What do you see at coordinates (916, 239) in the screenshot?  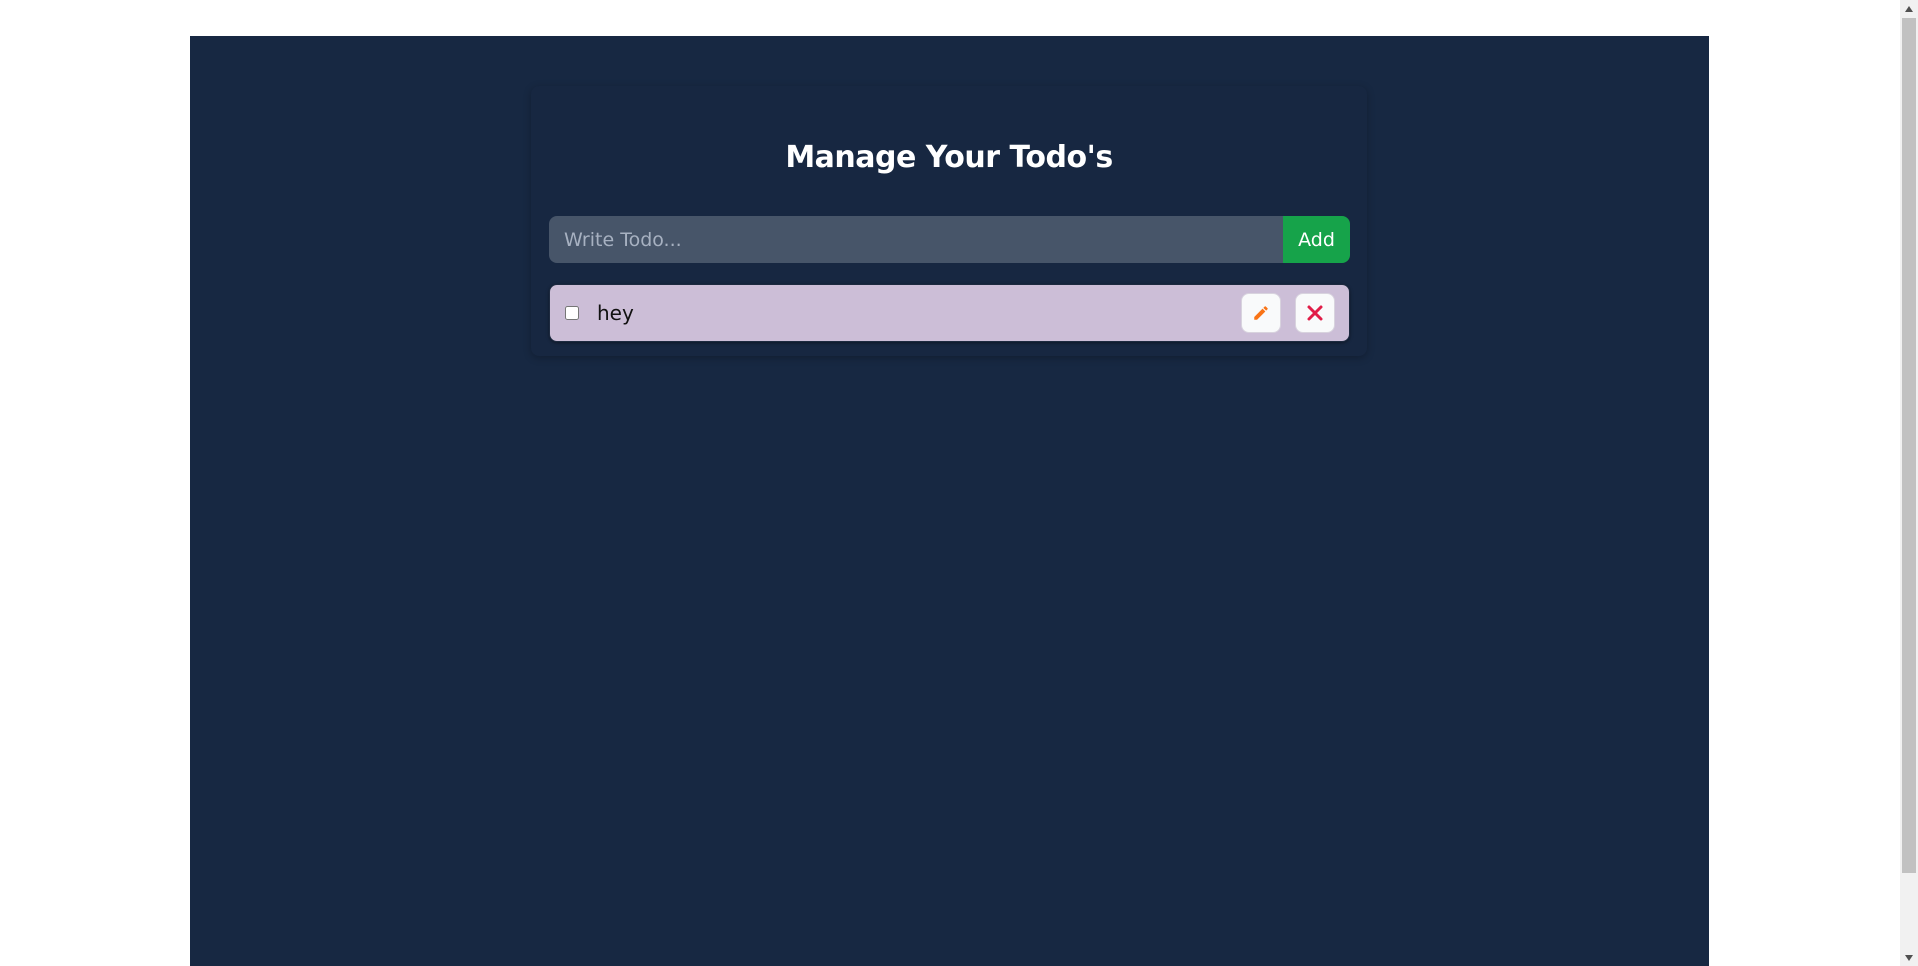 I see `todo-input` at bounding box center [916, 239].